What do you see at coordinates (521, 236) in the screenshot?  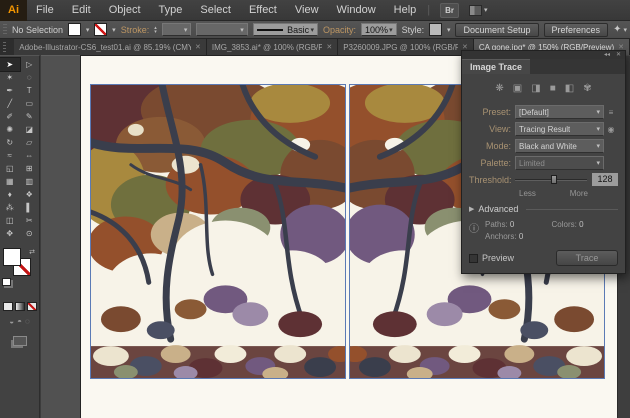 I see `anchors-value: 0` at bounding box center [521, 236].